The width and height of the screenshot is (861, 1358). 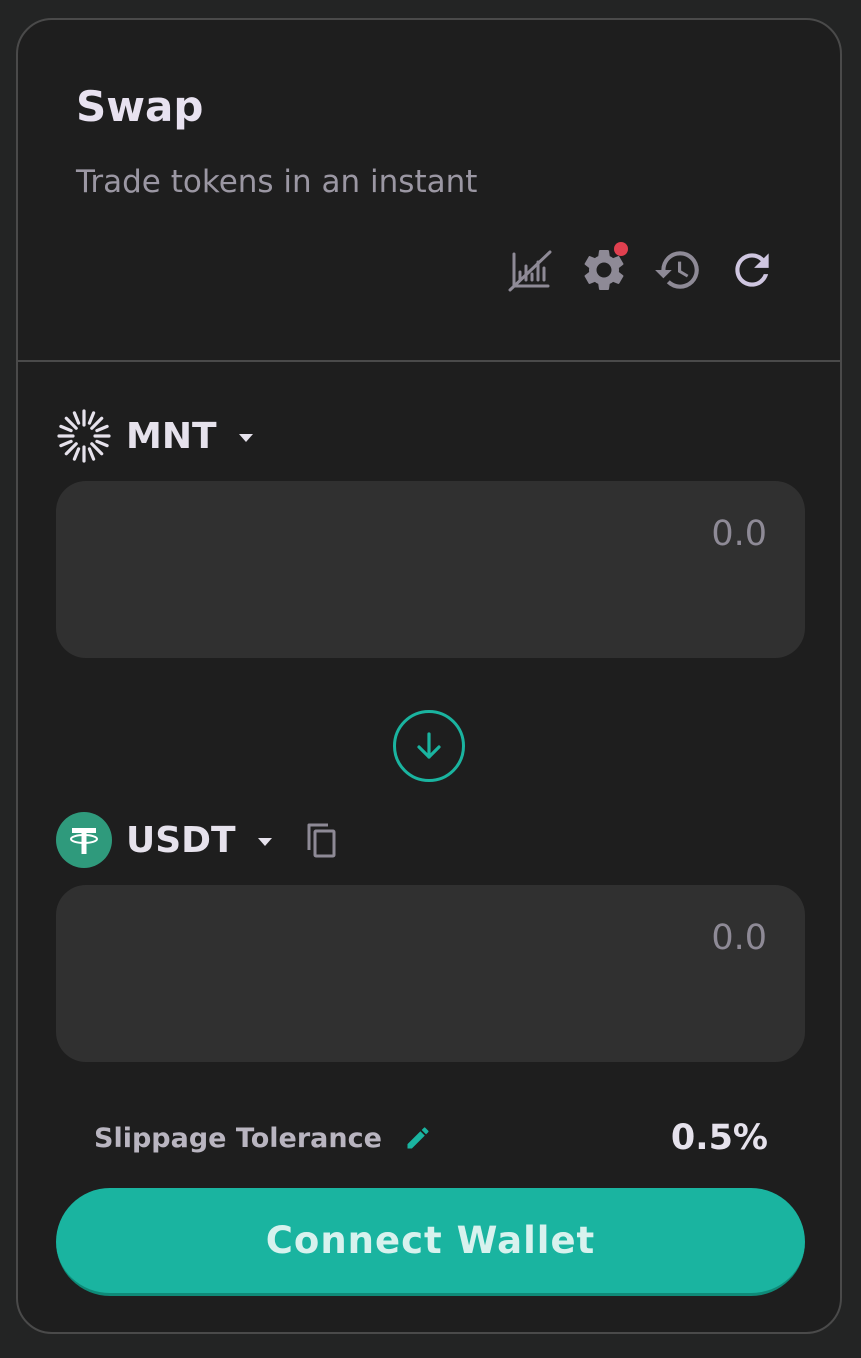 I want to click on history-icon, so click(x=677, y=270).